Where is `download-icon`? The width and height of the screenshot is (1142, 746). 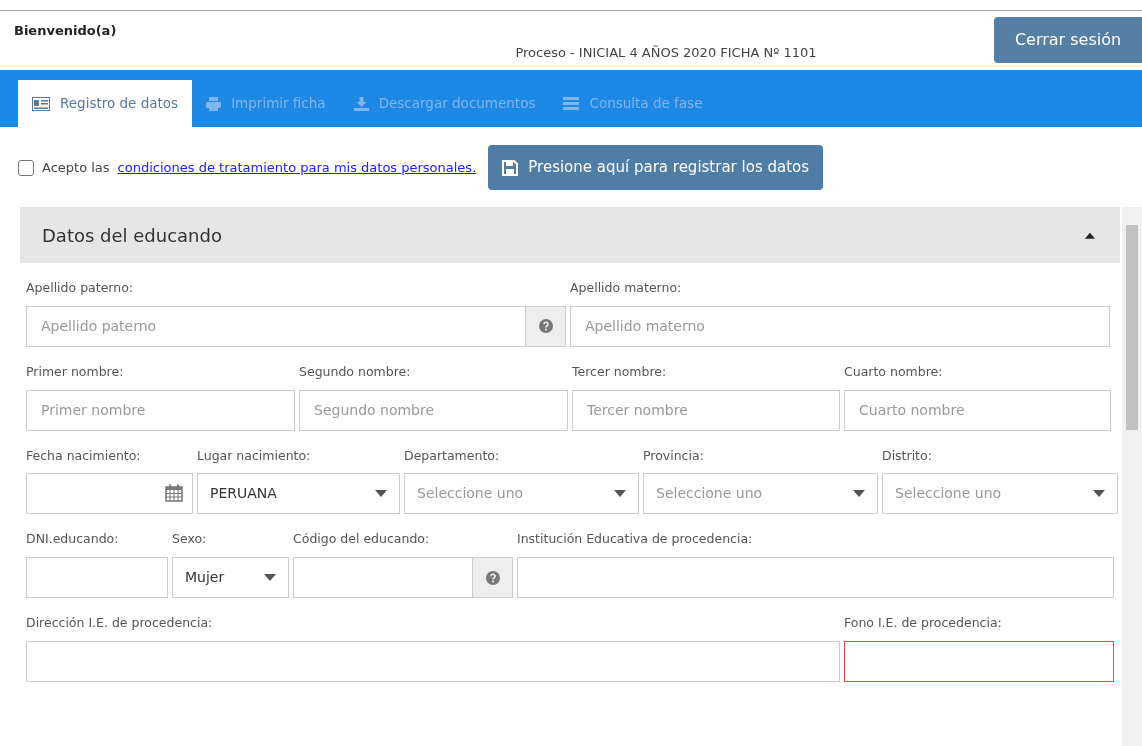
download-icon is located at coordinates (361, 103).